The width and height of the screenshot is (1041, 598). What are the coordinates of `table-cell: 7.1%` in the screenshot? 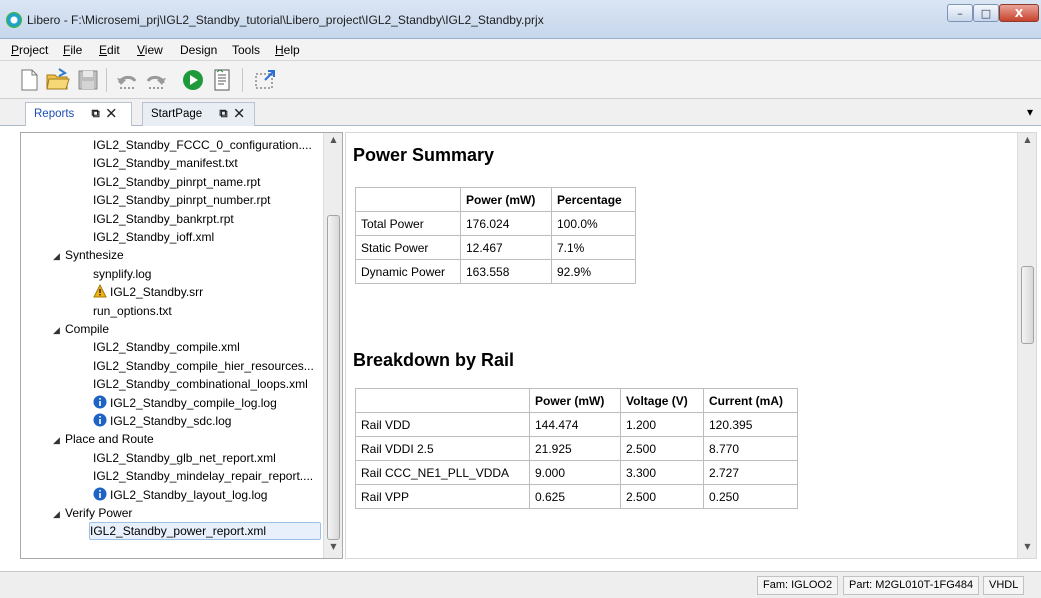 It's located at (593, 247).